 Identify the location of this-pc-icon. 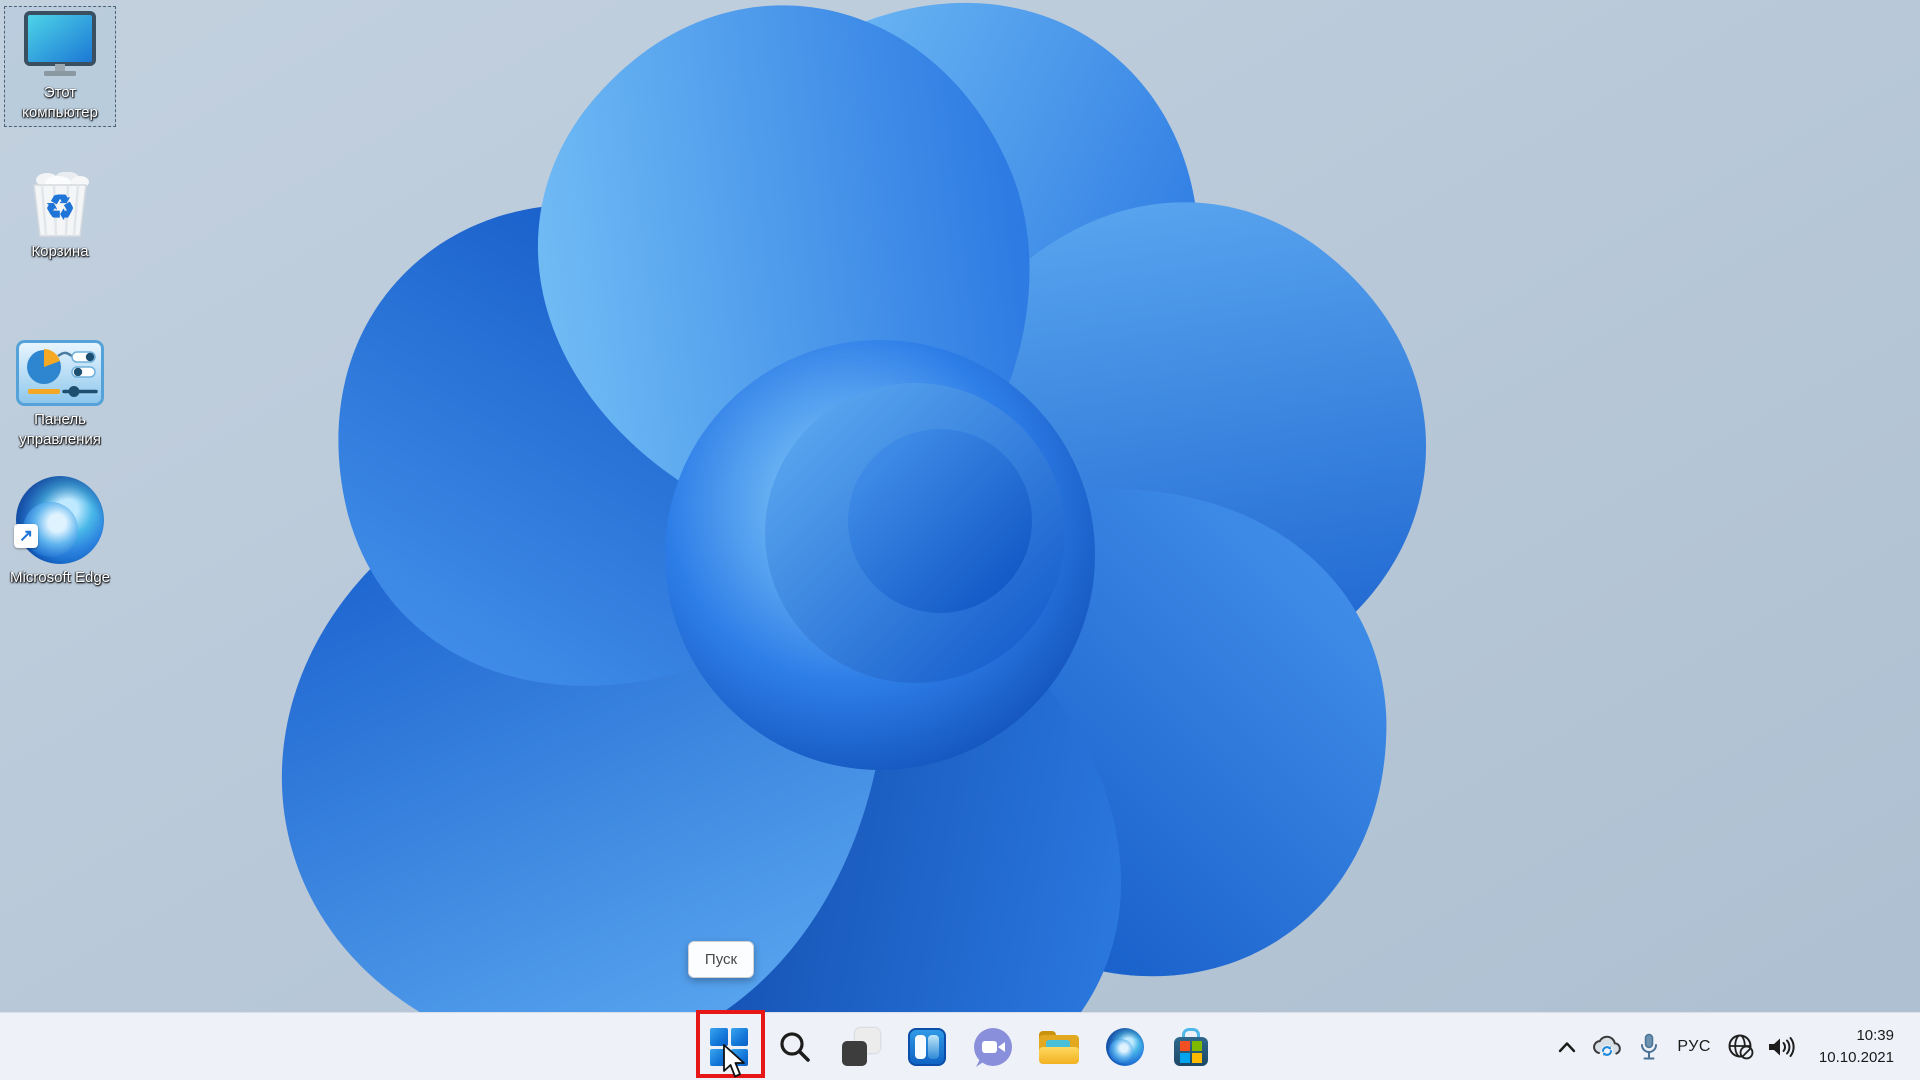
(60, 43).